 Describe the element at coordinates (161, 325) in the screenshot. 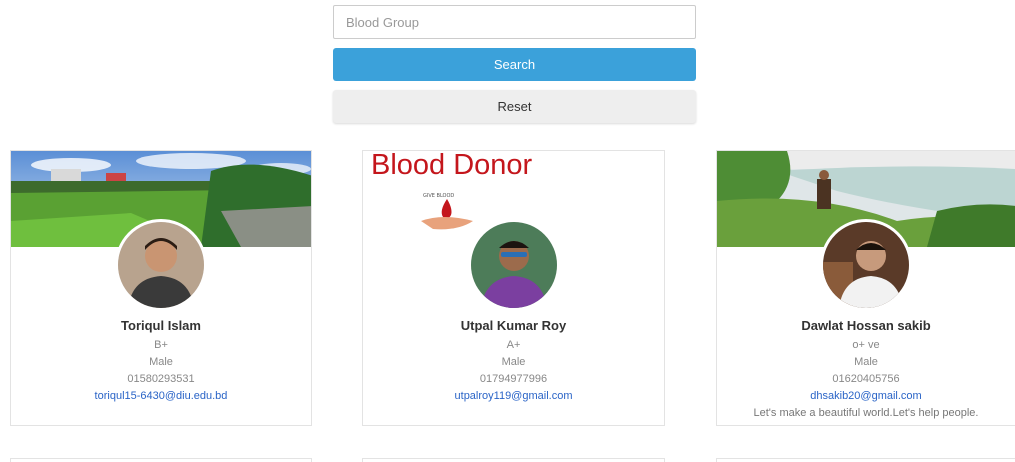

I see `donor-name: Toriqul Islam` at that location.